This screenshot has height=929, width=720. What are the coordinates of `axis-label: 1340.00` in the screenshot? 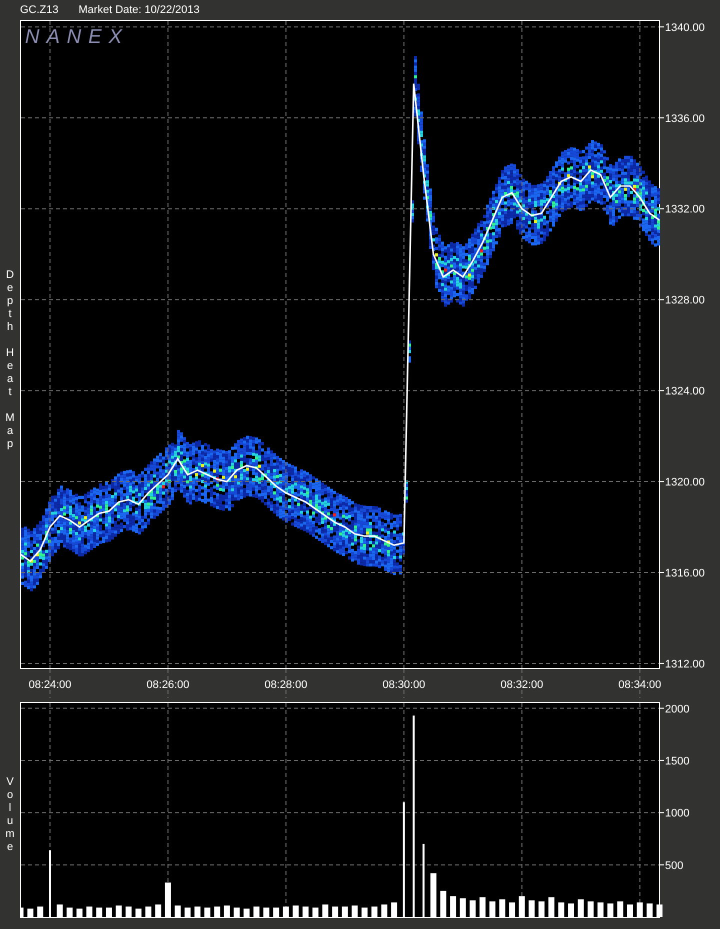 It's located at (685, 28).